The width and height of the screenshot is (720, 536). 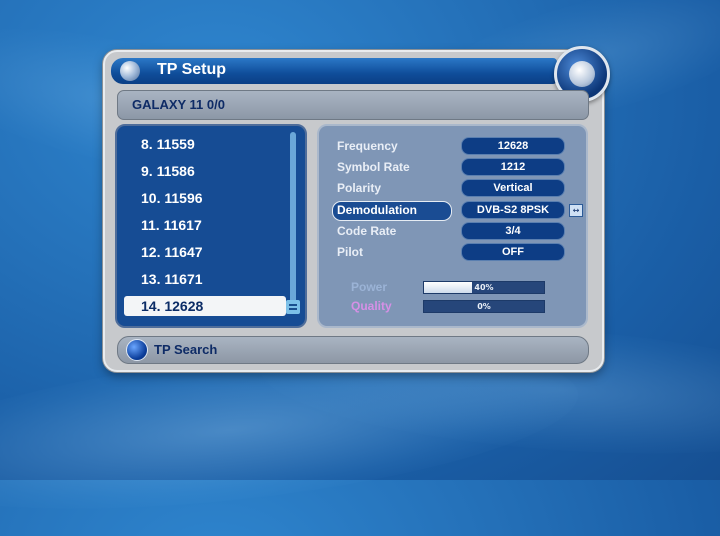 What do you see at coordinates (186, 349) in the screenshot?
I see `tp-search-label: TP Search` at bounding box center [186, 349].